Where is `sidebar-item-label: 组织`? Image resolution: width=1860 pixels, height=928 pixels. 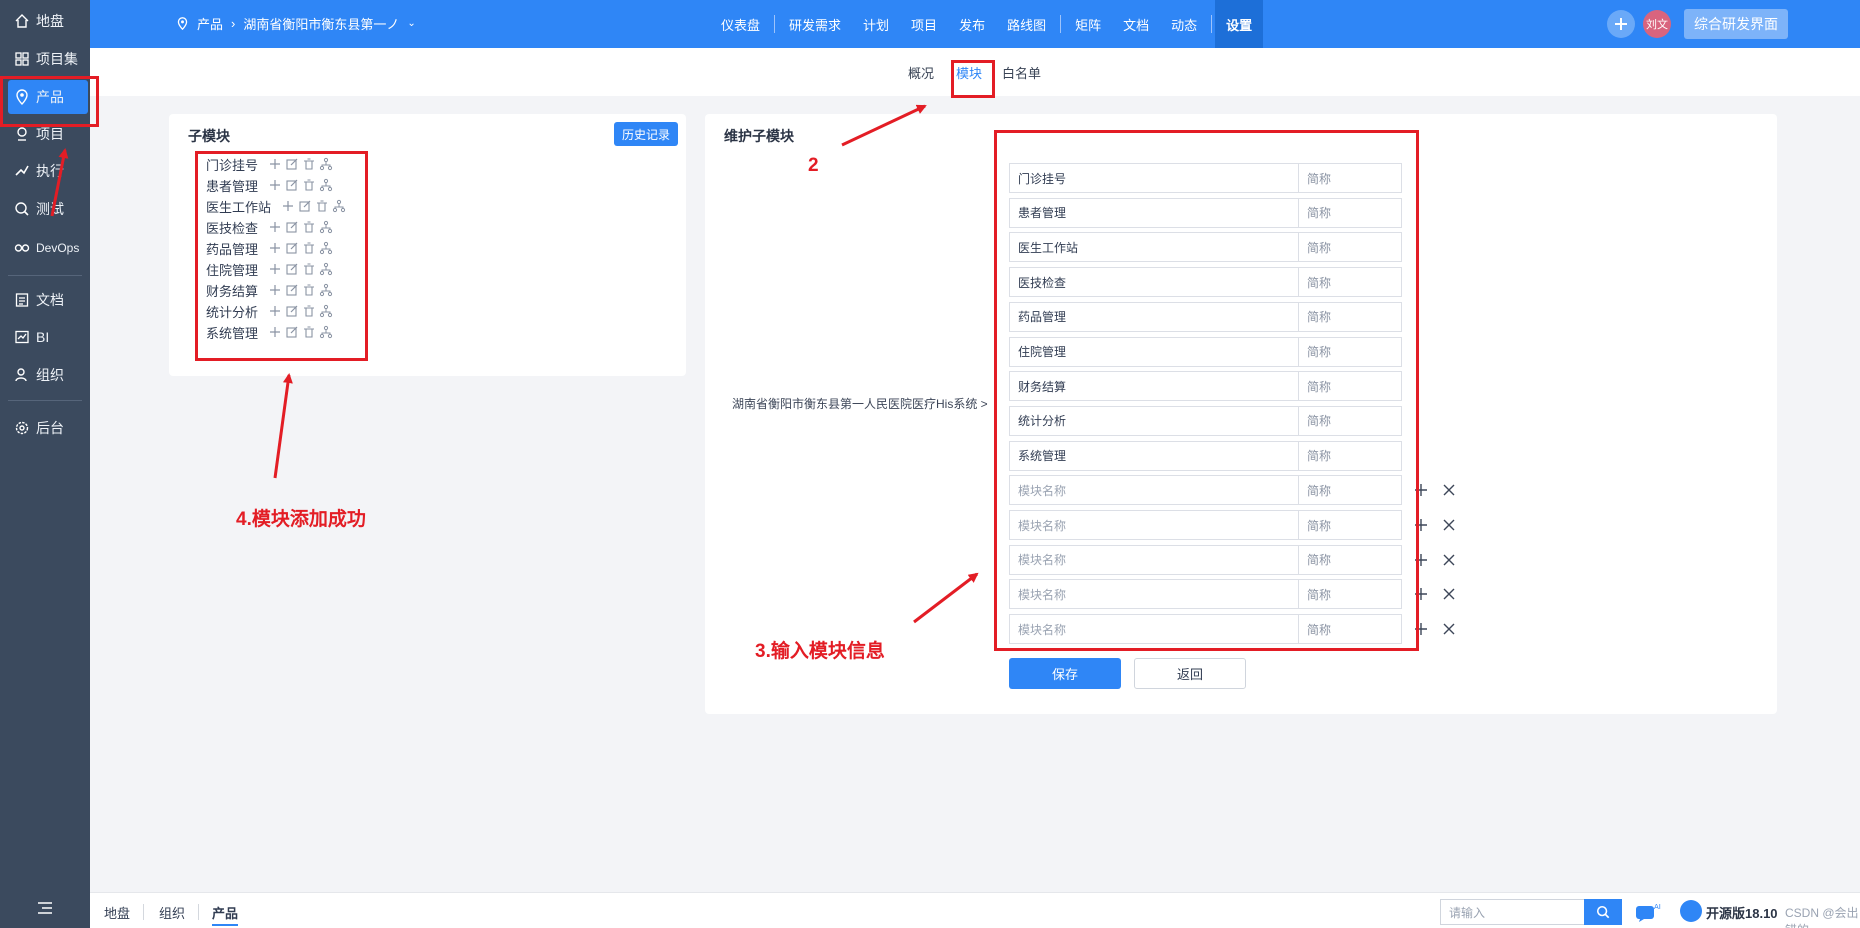
sidebar-item-label: 组织 is located at coordinates (50, 375).